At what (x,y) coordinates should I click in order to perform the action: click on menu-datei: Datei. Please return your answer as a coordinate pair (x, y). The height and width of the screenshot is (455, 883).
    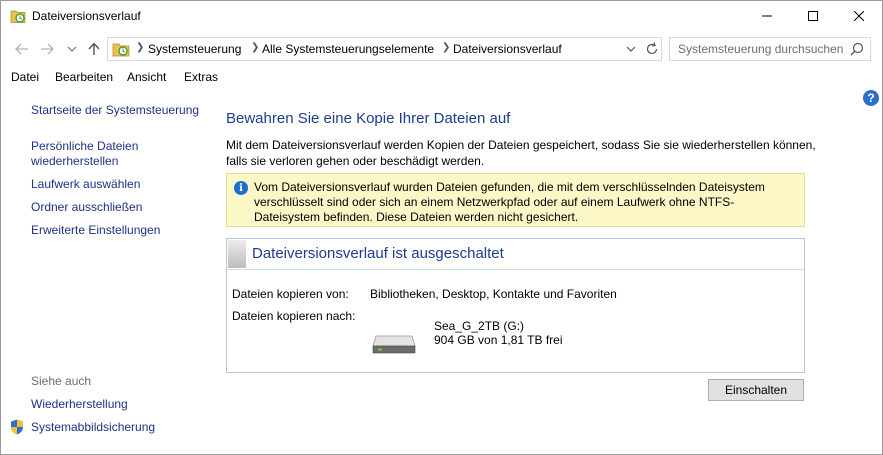
    Looking at the image, I should click on (25, 77).